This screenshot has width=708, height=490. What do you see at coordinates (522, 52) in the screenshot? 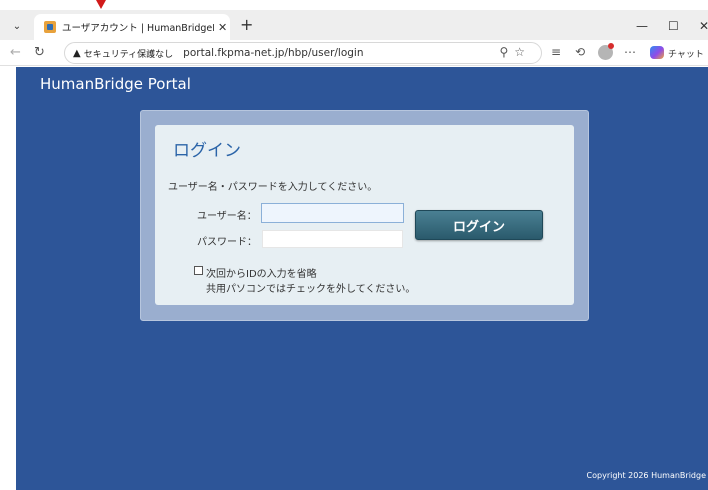
I see `favorite-star-icon: ☆` at bounding box center [522, 52].